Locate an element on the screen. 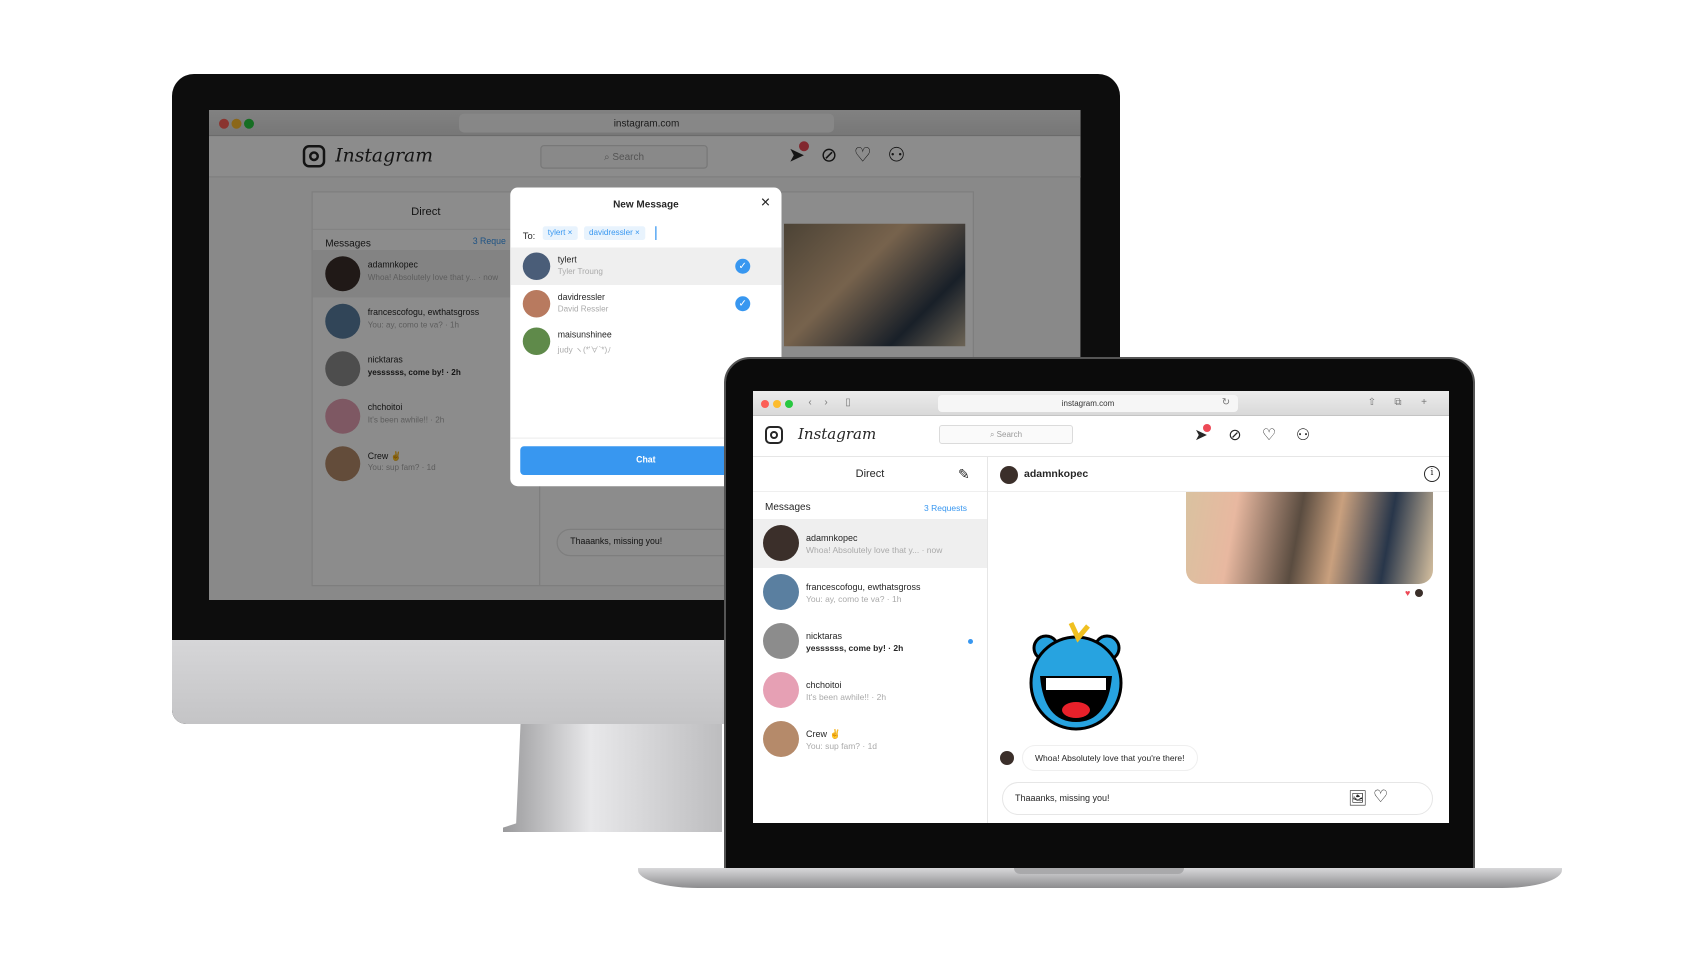 Image resolution: width=1706 pixels, height=960 pixels. laptop-notch is located at coordinates (1099, 871).